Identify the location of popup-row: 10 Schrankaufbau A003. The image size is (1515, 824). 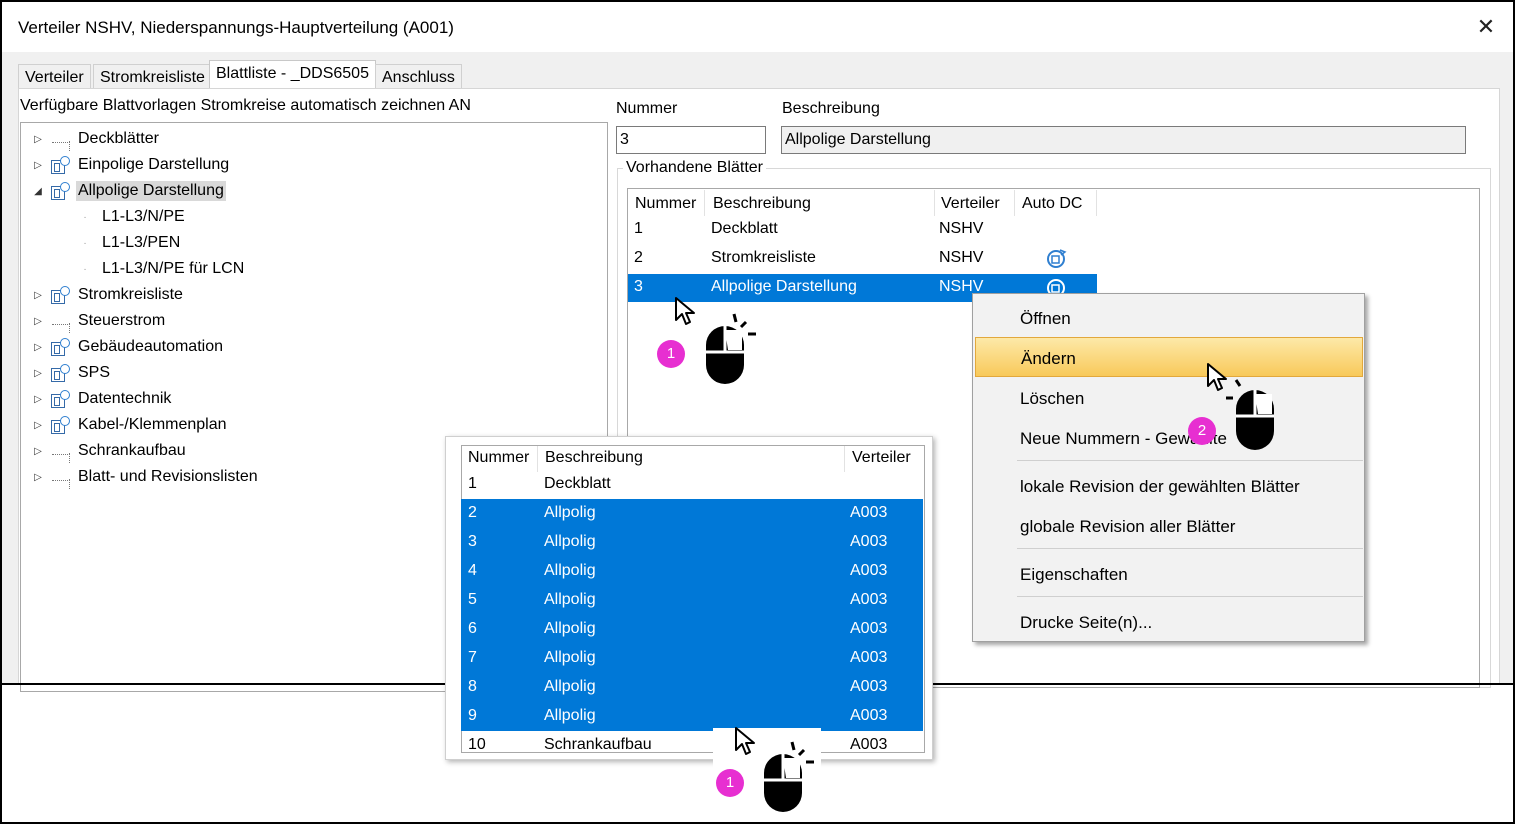
(692, 745).